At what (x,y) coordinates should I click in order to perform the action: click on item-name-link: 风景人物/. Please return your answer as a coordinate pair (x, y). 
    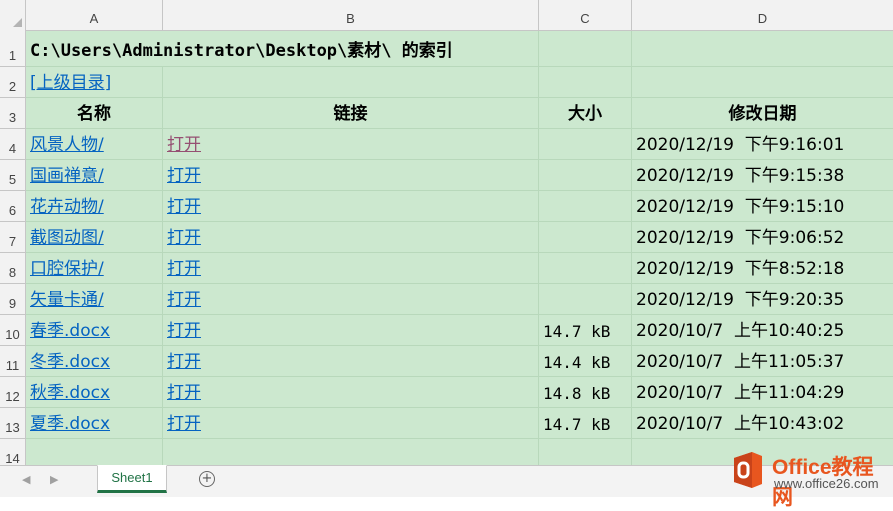
    Looking at the image, I should click on (67, 142).